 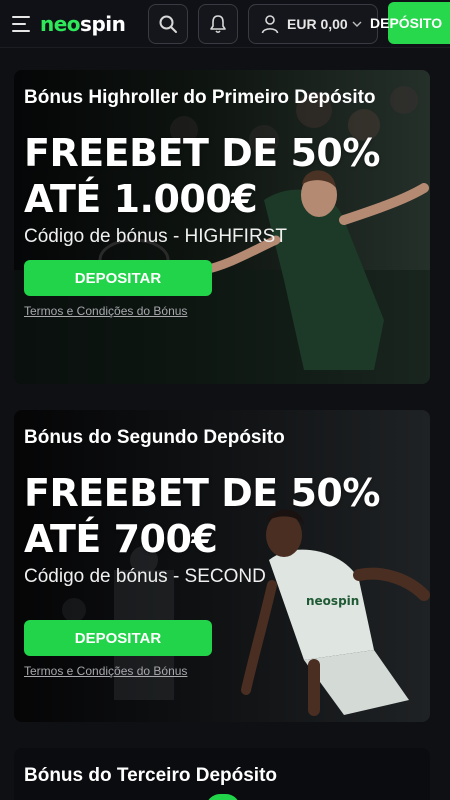 I want to click on promo-headline: FREEBET DE 50% ATÉ 1.000€, so click(x=202, y=176).